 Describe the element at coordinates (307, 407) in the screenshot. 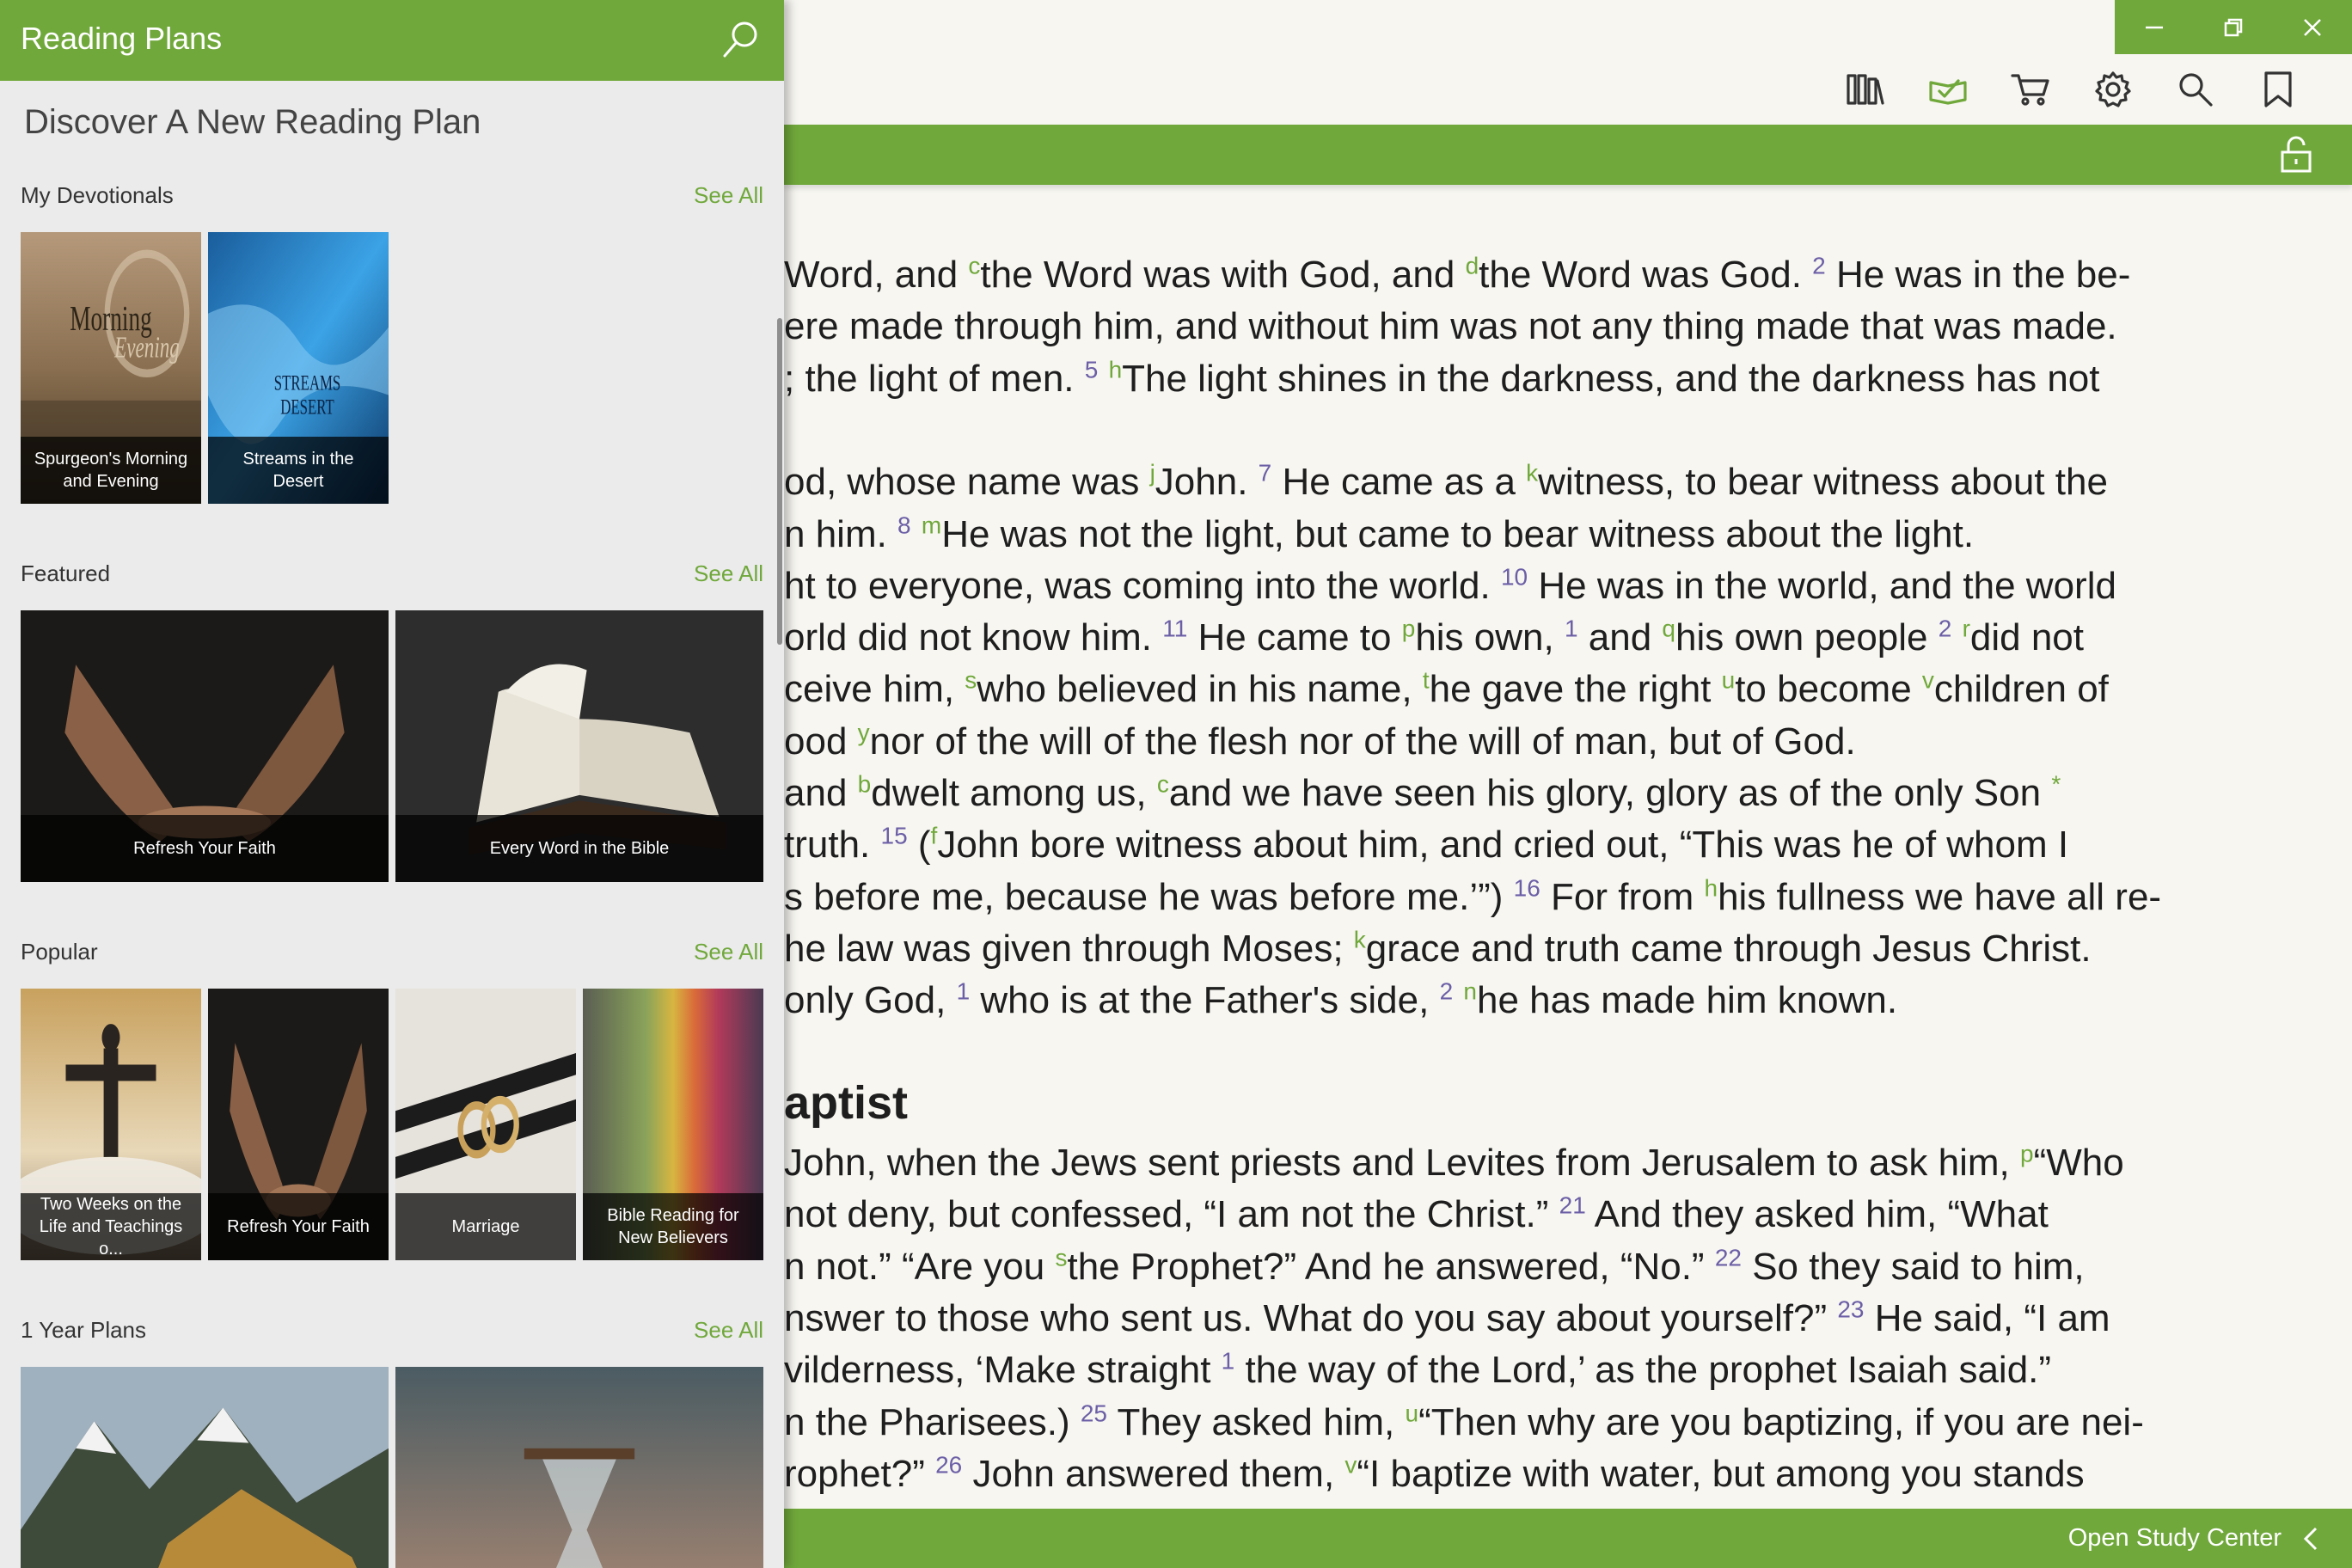

I see `svg-text: DESERT` at that location.